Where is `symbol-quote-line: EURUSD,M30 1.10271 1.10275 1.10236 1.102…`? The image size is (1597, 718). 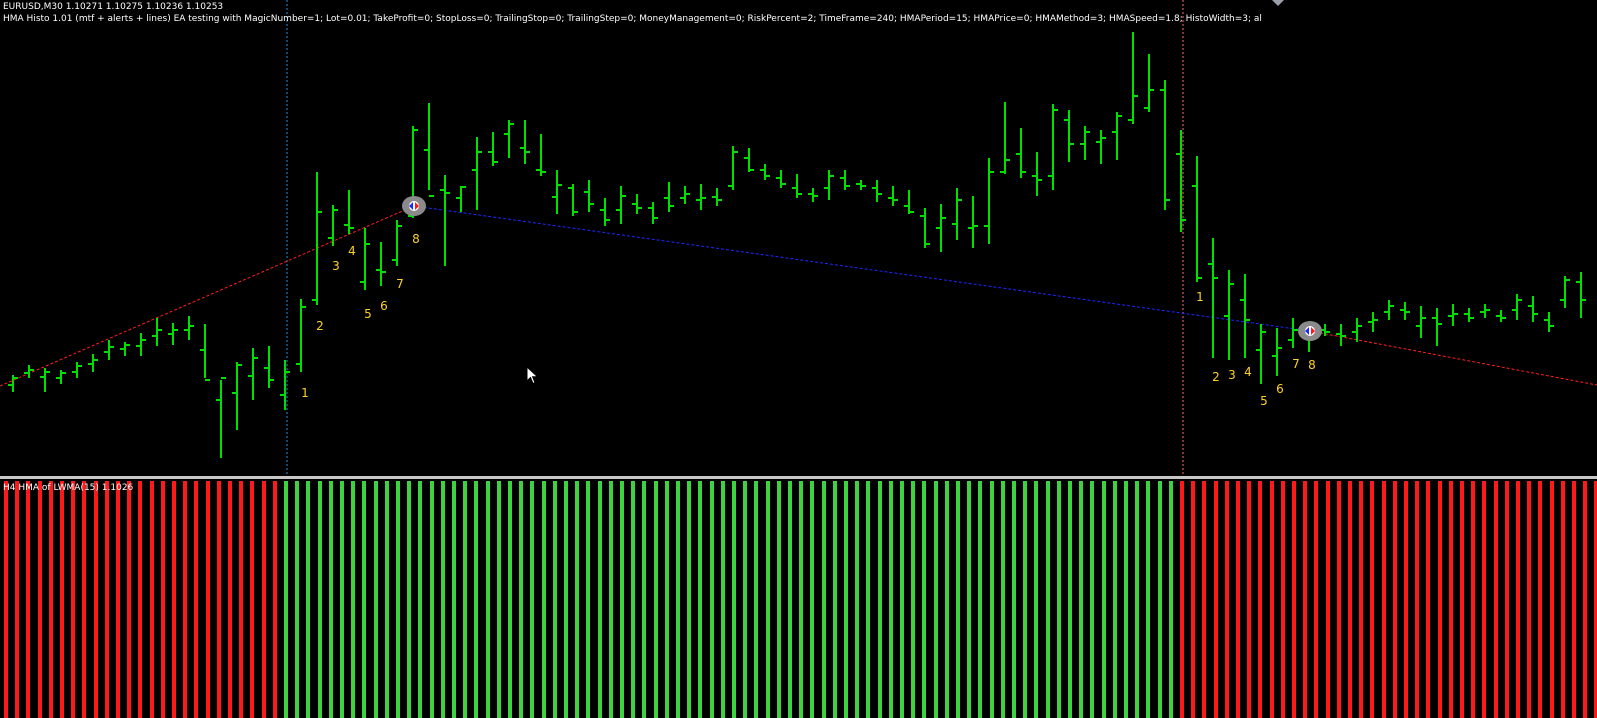 symbol-quote-line: EURUSD,M30 1.10271 1.10275 1.10236 1.102… is located at coordinates (113, 7).